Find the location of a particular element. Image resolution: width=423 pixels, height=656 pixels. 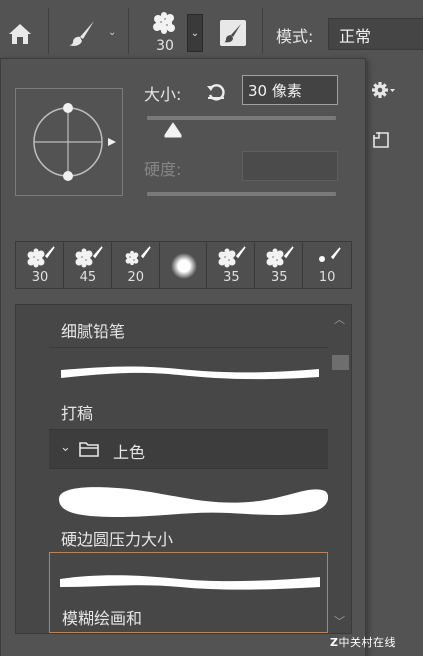

watermark: Z中关村在线 is located at coordinates (363, 642).